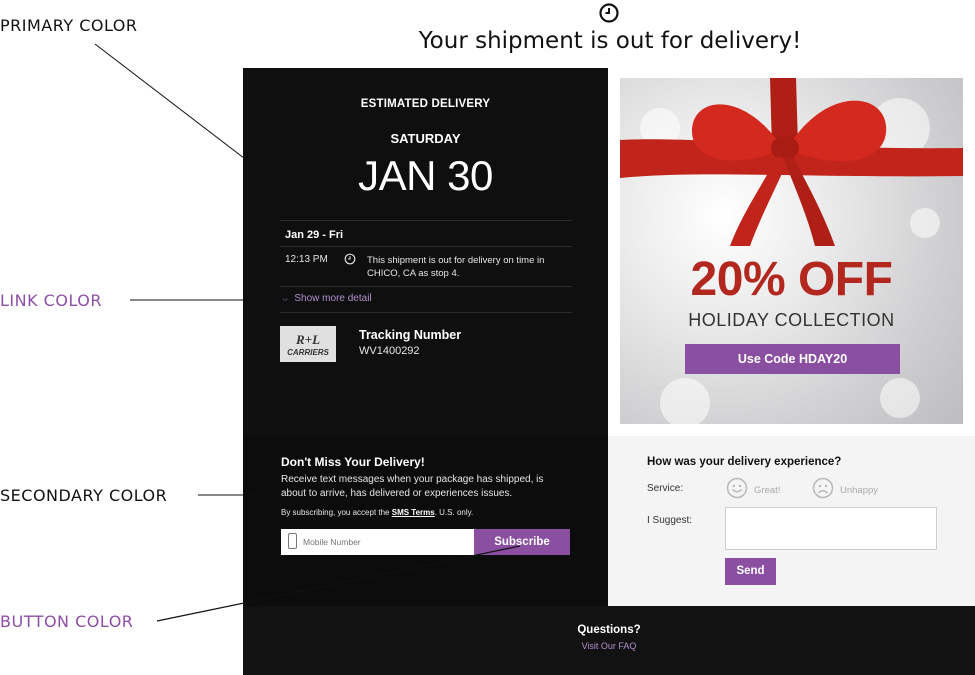 Image resolution: width=975 pixels, height=675 pixels. I want to click on smiley-happy-icon, so click(737, 488).